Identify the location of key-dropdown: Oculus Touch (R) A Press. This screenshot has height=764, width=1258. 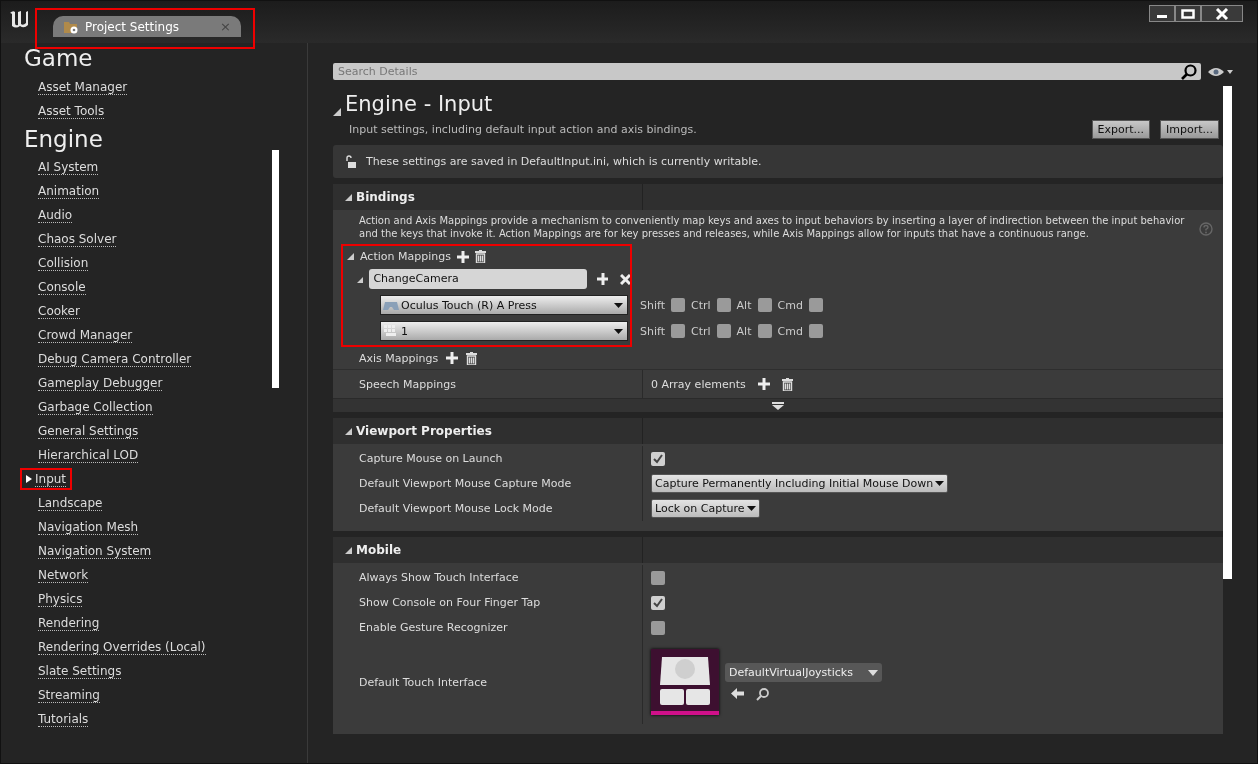
(504, 305).